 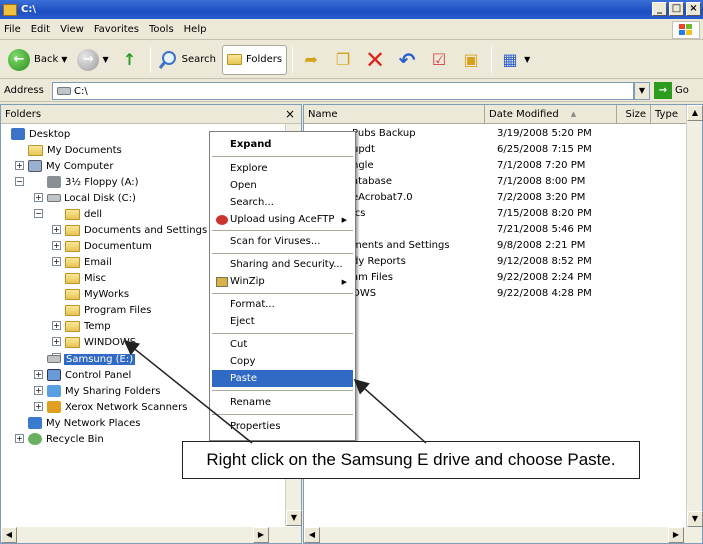 What do you see at coordinates (282, 378) in the screenshot?
I see `menu-item-paste: Paste` at bounding box center [282, 378].